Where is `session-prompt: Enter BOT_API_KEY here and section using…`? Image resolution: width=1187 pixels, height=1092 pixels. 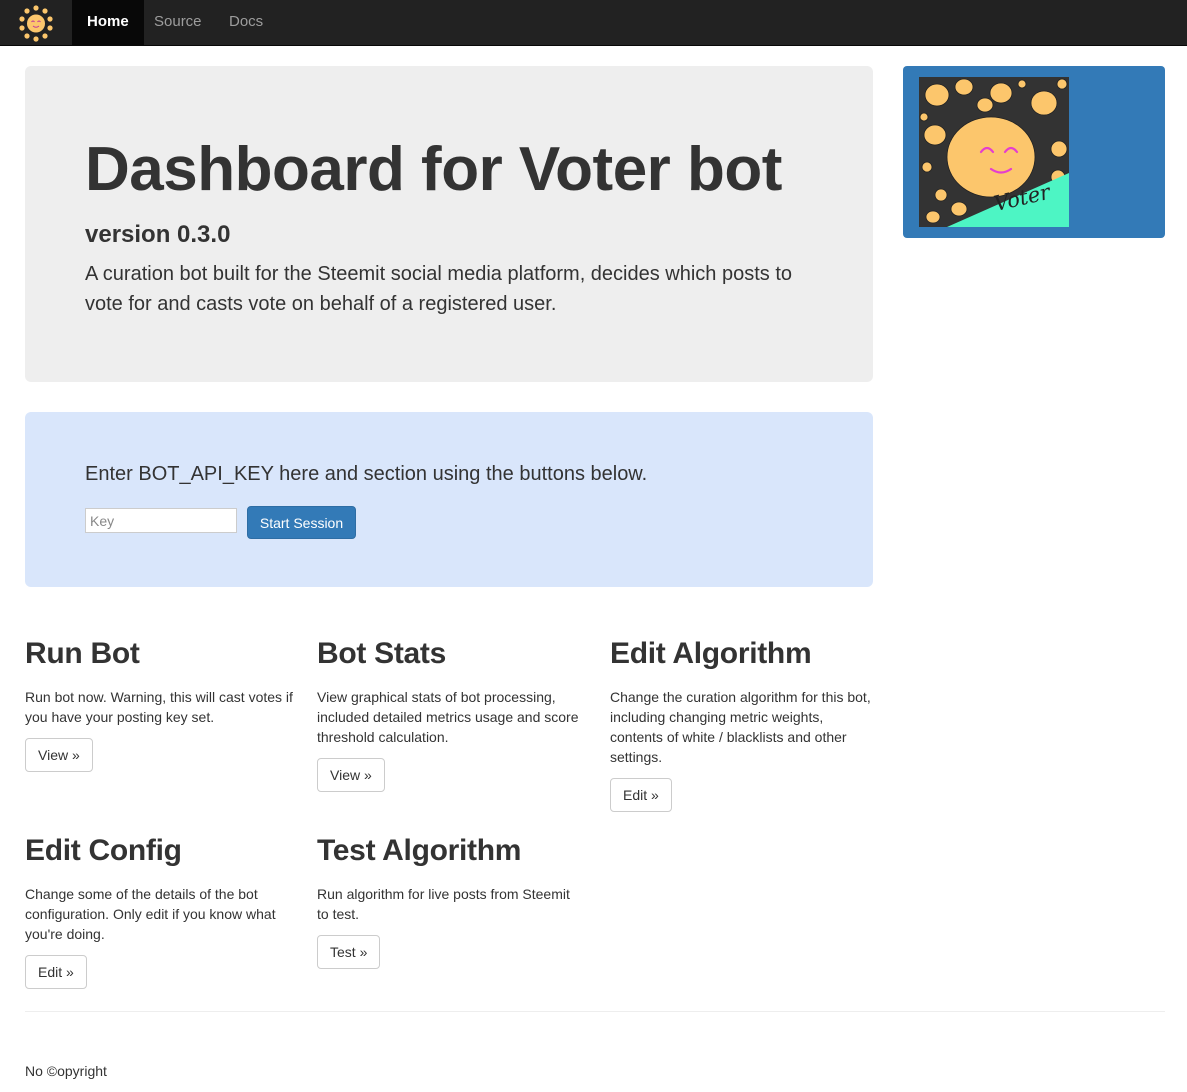 session-prompt: Enter BOT_API_KEY here and section using… is located at coordinates (366, 474).